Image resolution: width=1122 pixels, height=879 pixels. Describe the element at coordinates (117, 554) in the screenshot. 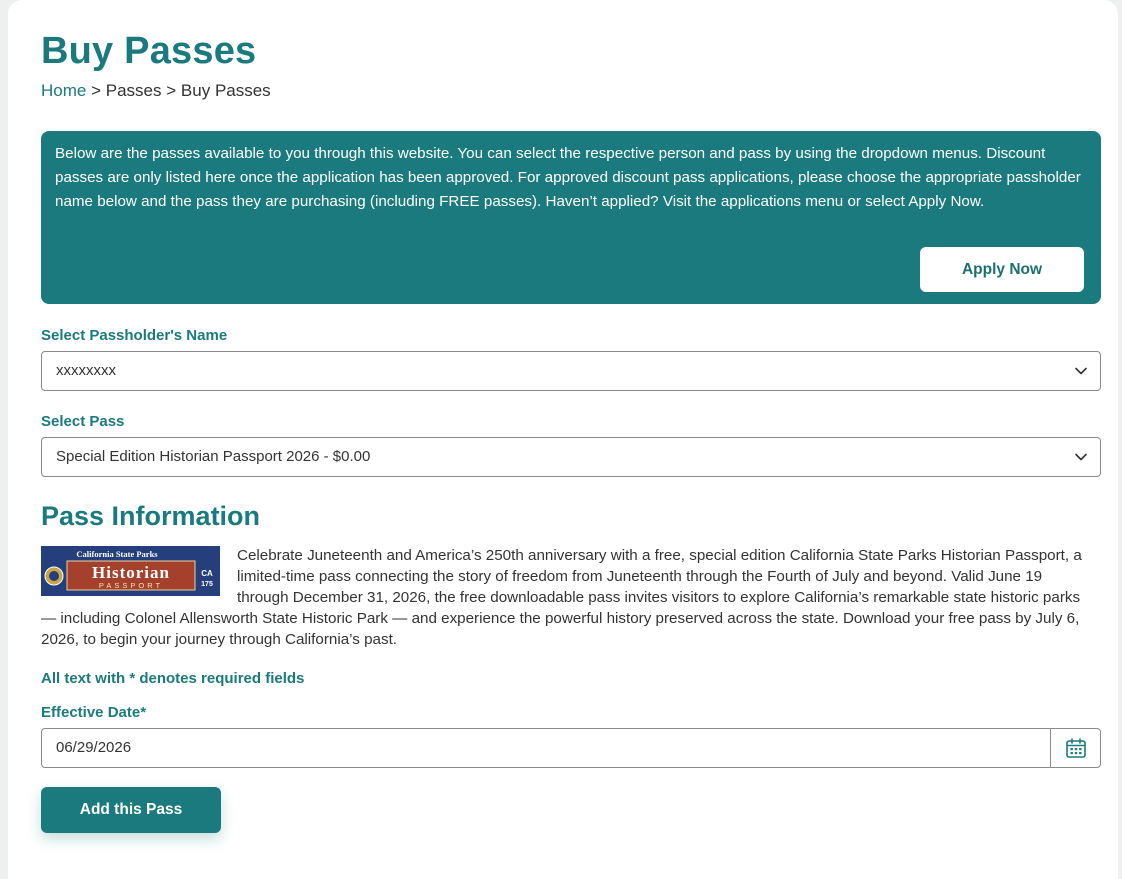

I see `passport-image-top-text: California State Parks` at that location.